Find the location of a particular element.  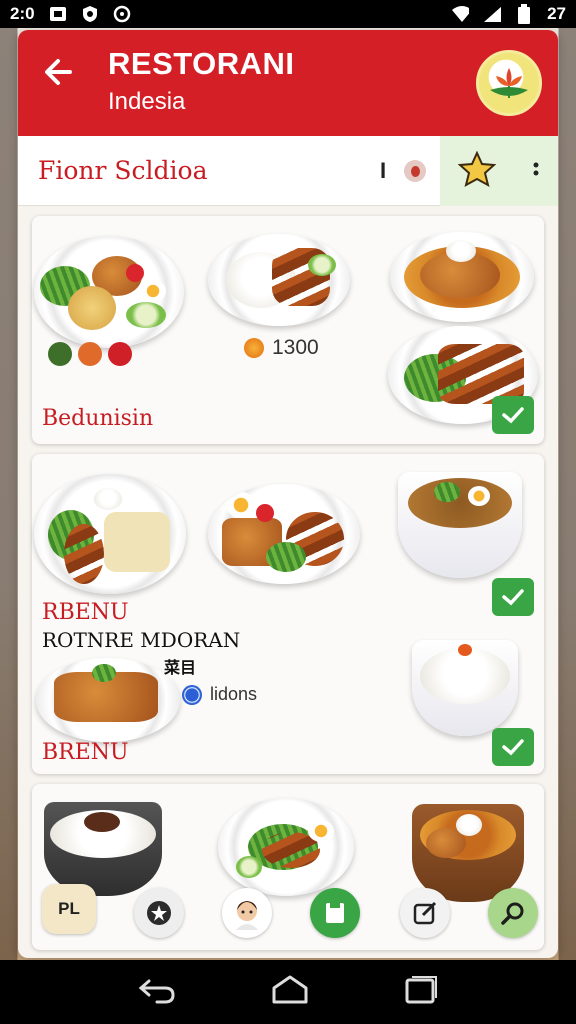

status-dot-icon is located at coordinates (415, 171).